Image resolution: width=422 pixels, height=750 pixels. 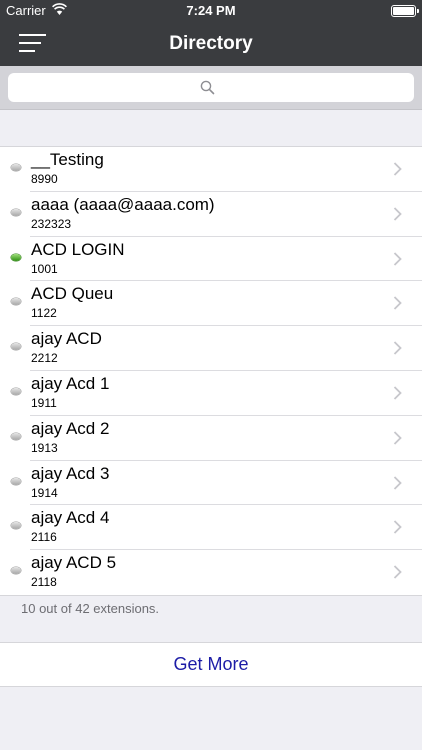 What do you see at coordinates (51, 223) in the screenshot?
I see `contact-extension: 232323` at bounding box center [51, 223].